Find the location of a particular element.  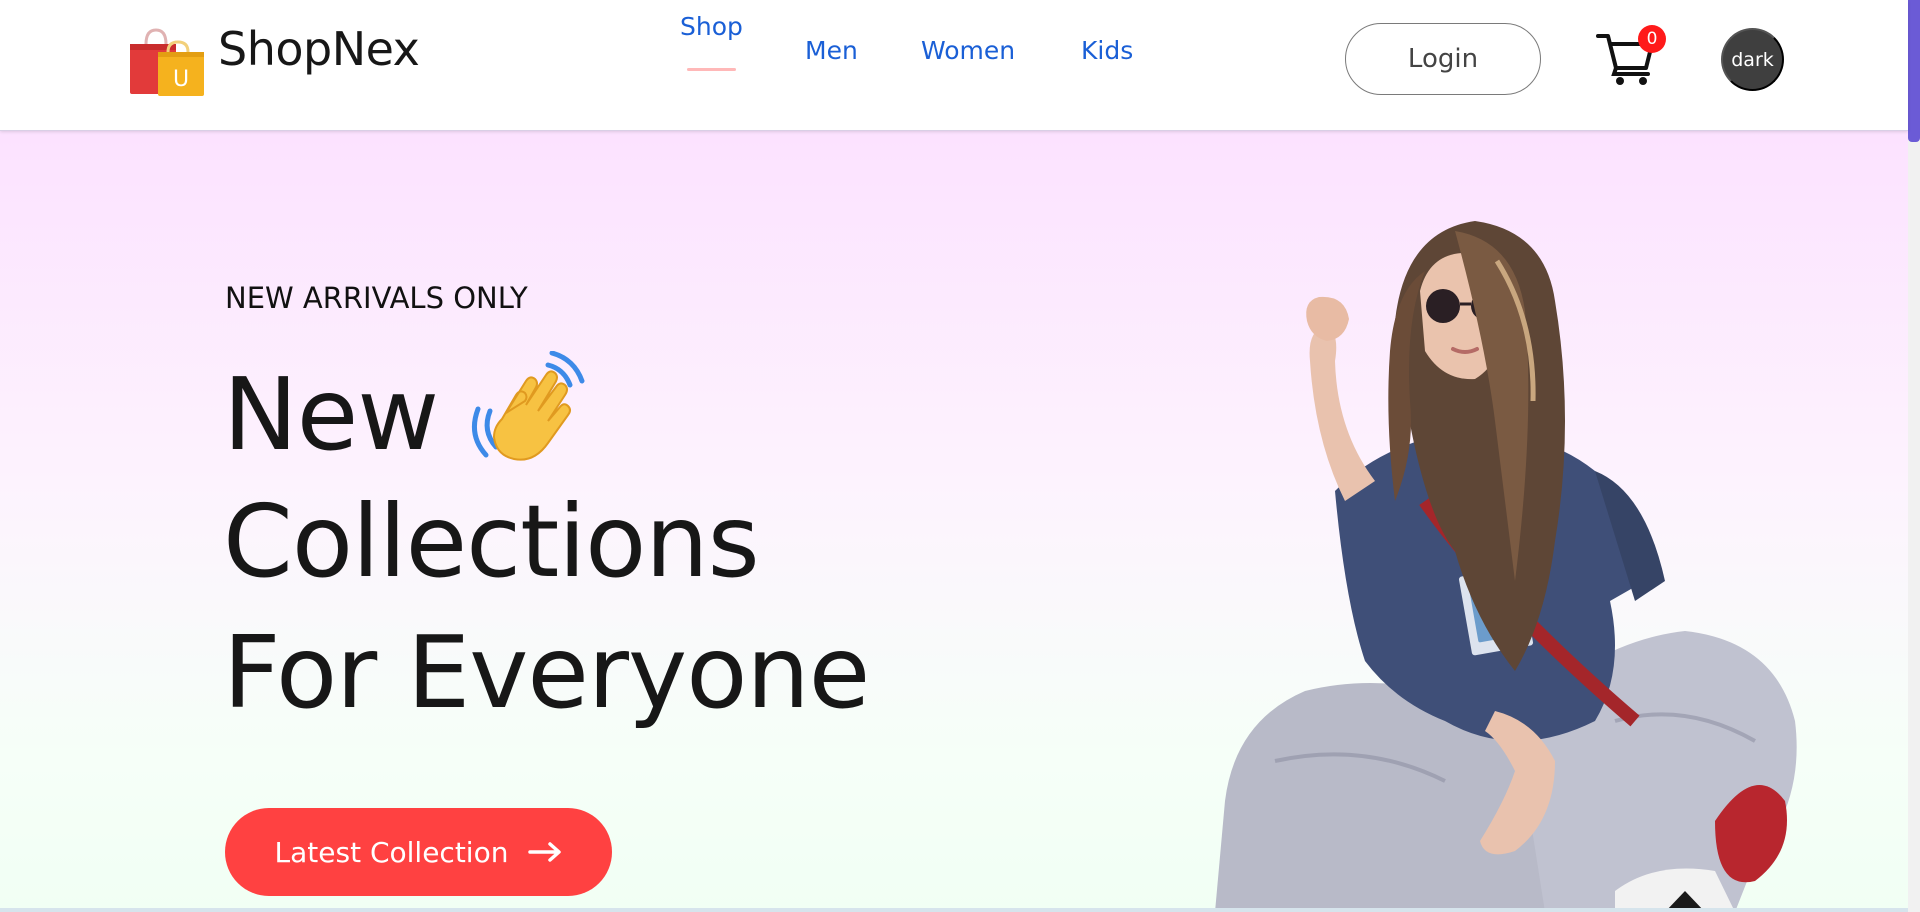

latest-collection-button: Latest Collection is located at coordinates (418, 852).